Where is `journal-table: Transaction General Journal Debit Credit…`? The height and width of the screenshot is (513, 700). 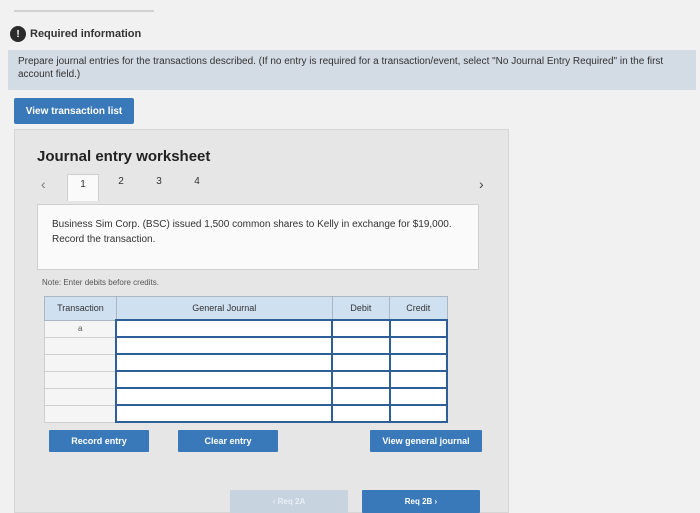 journal-table: Transaction General Journal Debit Credit… is located at coordinates (246, 359).